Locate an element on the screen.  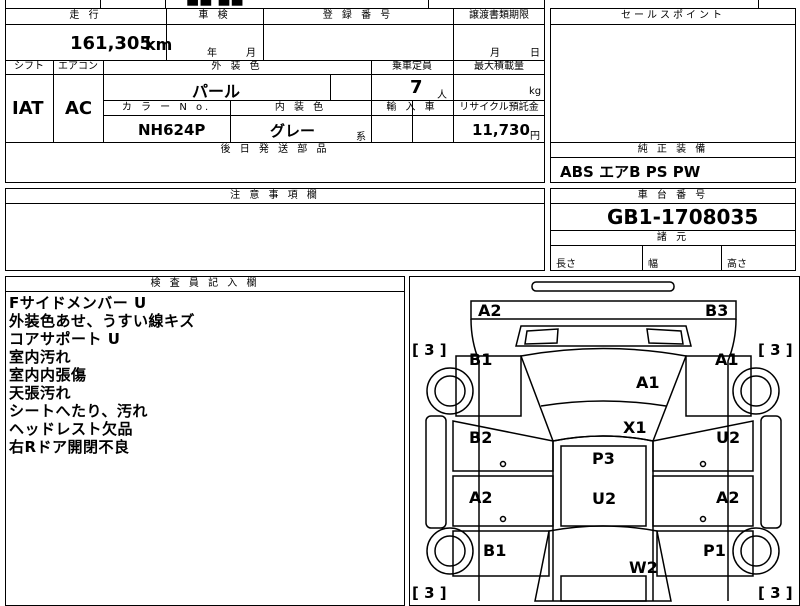
sales-point-header: セールスポイント is located at coordinates (673, 15).